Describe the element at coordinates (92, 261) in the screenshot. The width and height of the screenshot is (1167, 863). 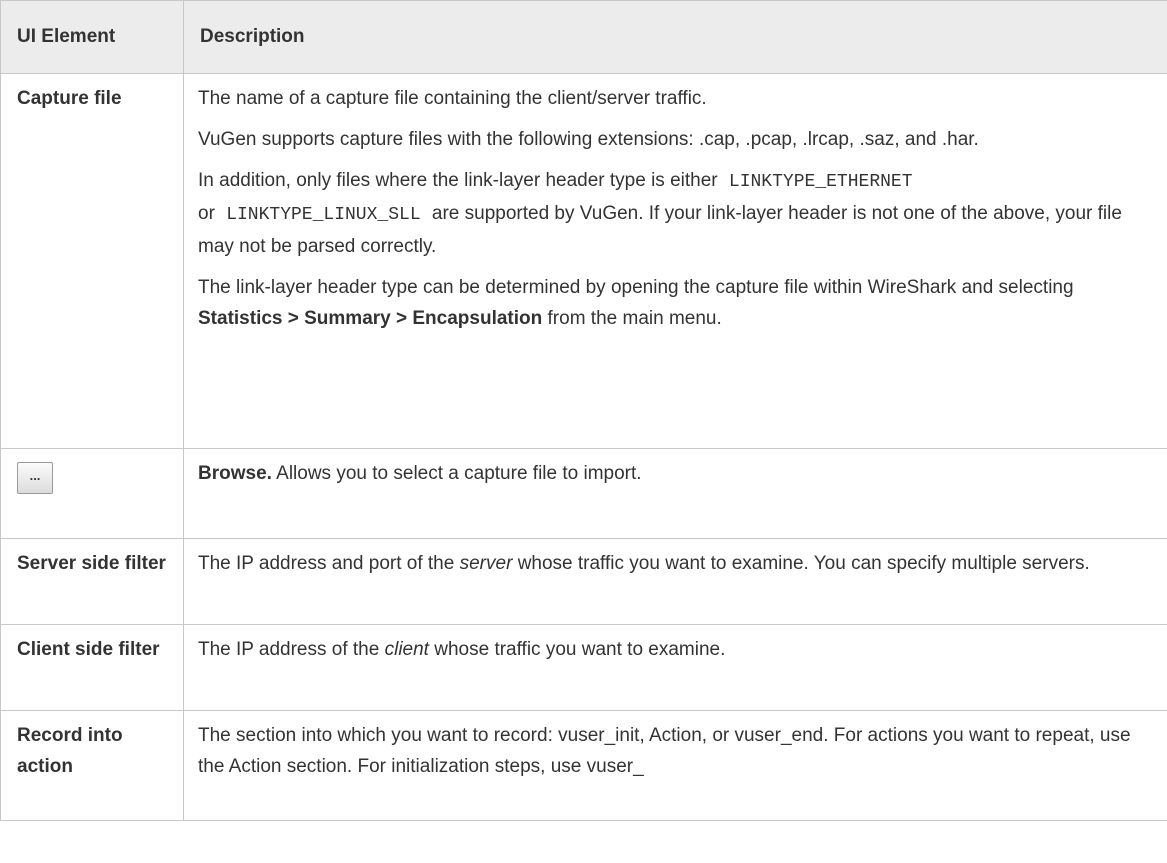
I see `capture-file-label: Capture file` at that location.